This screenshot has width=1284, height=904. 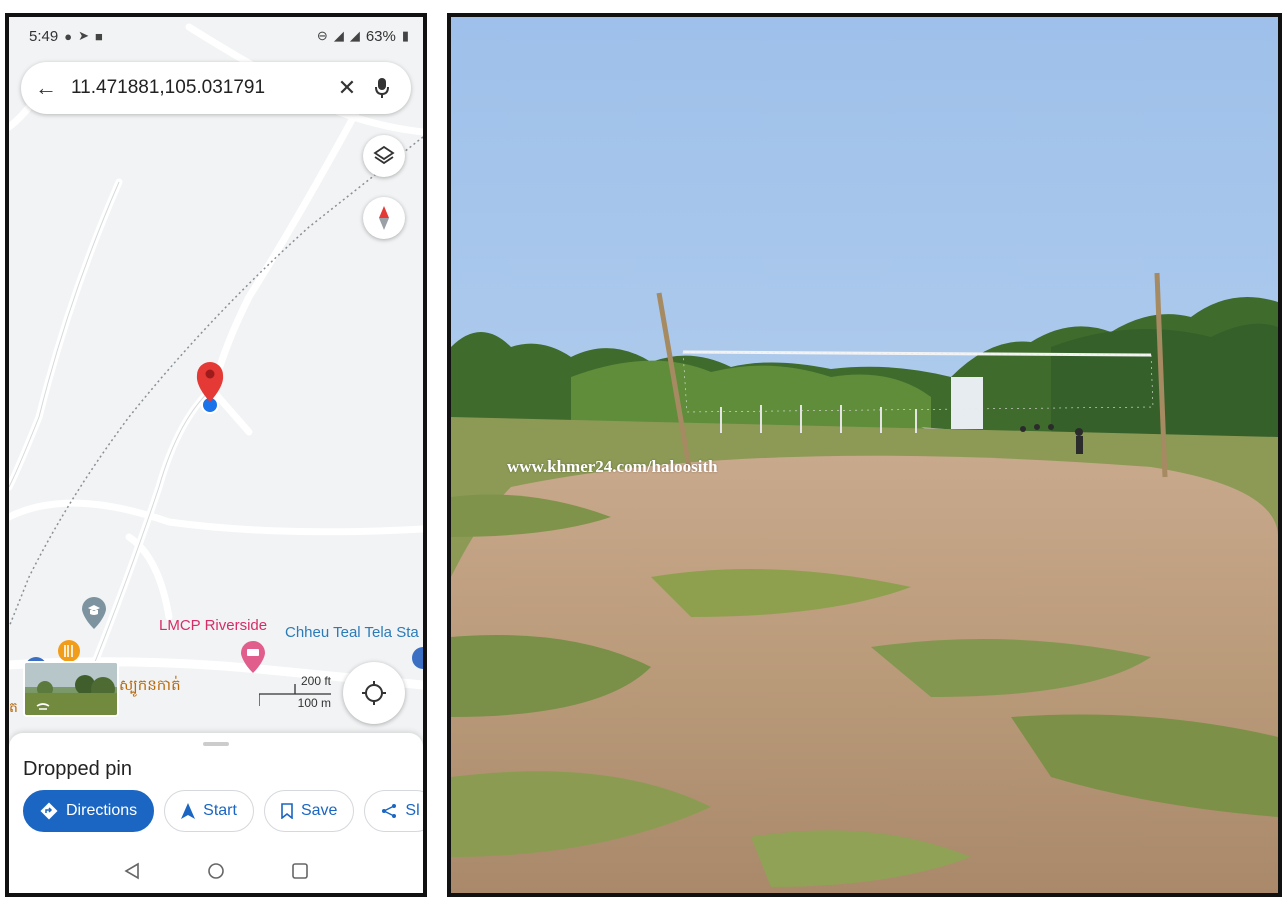 I want to click on place-title: Dropped pin, so click(x=77, y=769).